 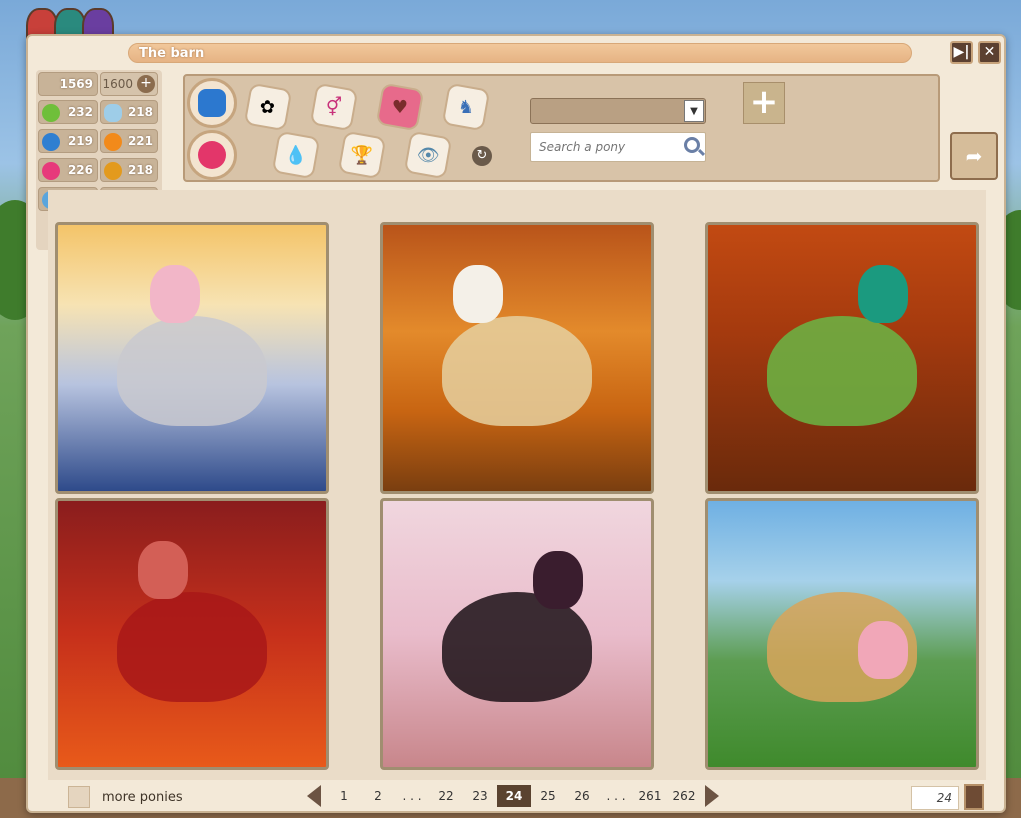 I want to click on more-ponies-toggle: more ponies, so click(x=125, y=797).